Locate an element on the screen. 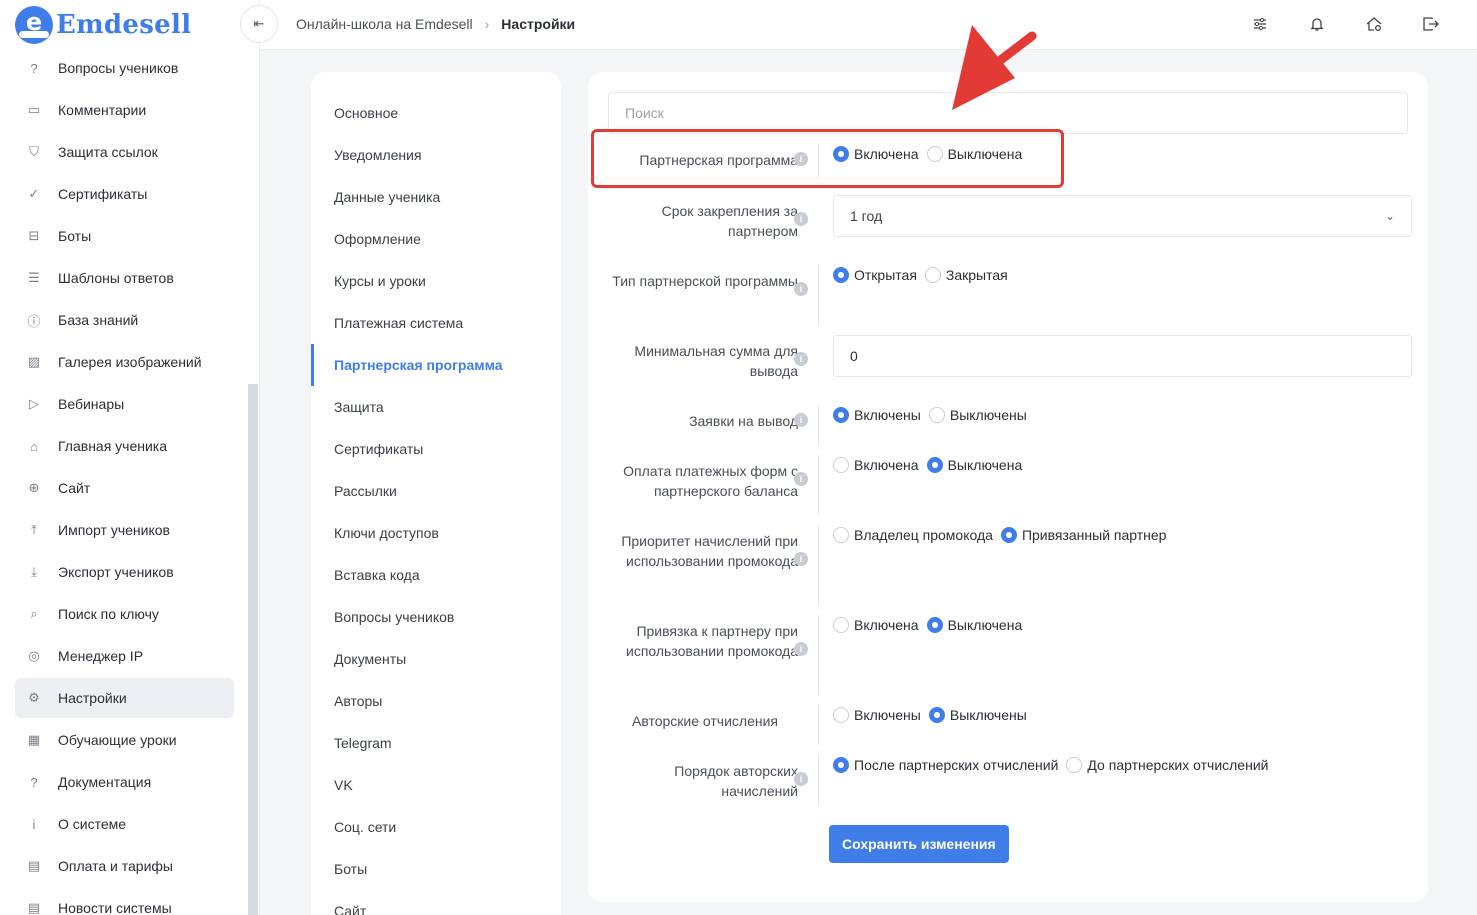 This screenshot has height=915, width=1477. sidebar-item: ⛉ Защита ссылок is located at coordinates (124, 152).